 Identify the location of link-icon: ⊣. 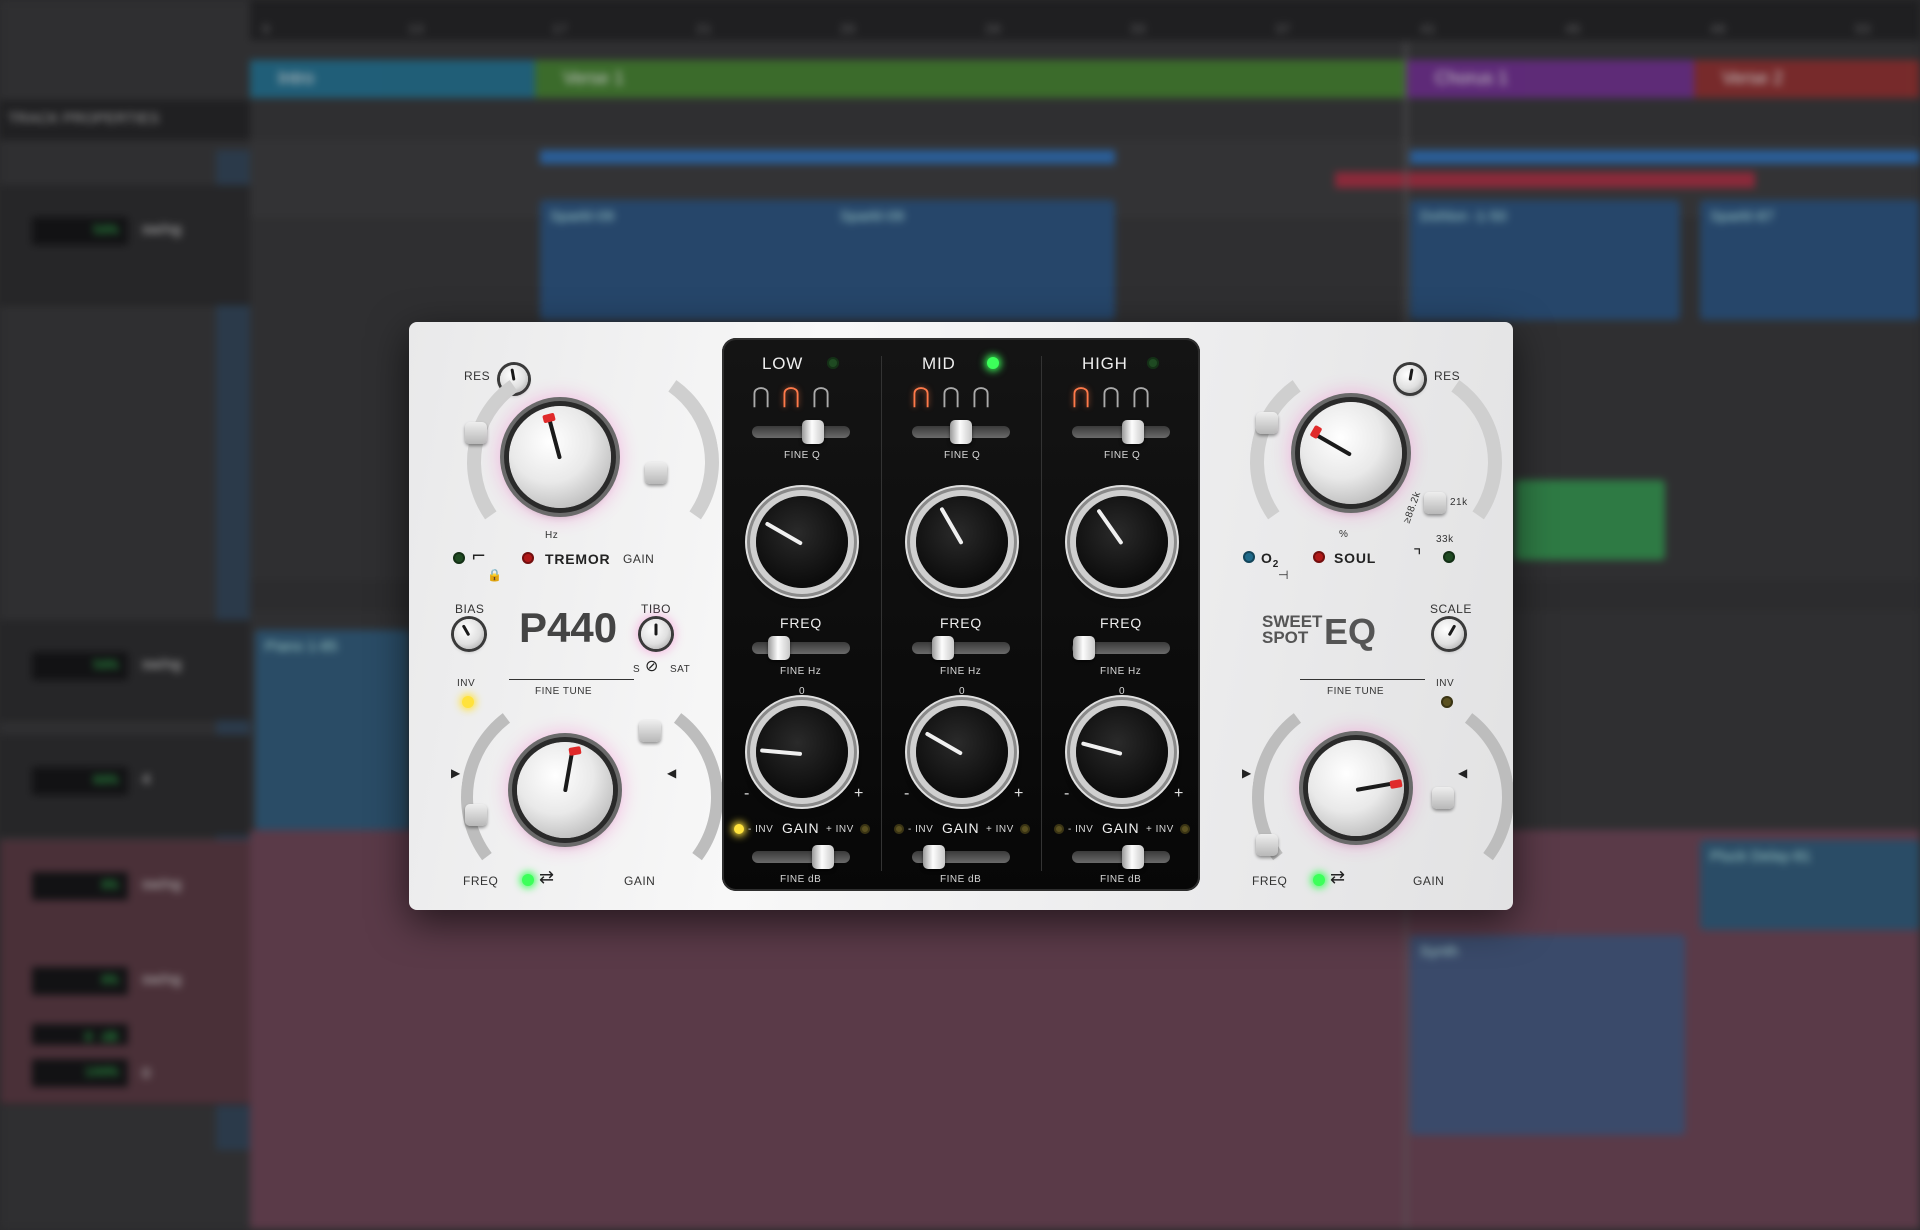
(1283, 575).